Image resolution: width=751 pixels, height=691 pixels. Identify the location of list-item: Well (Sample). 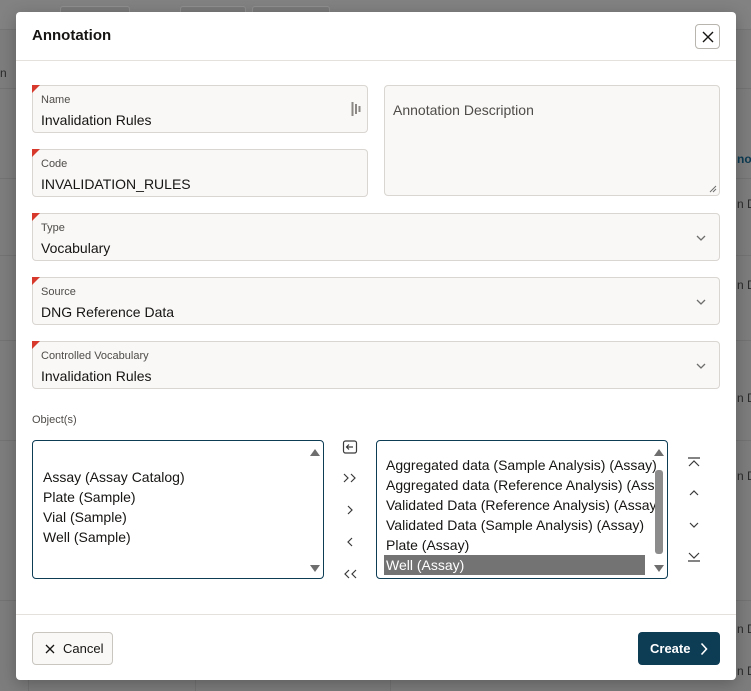
(86, 537).